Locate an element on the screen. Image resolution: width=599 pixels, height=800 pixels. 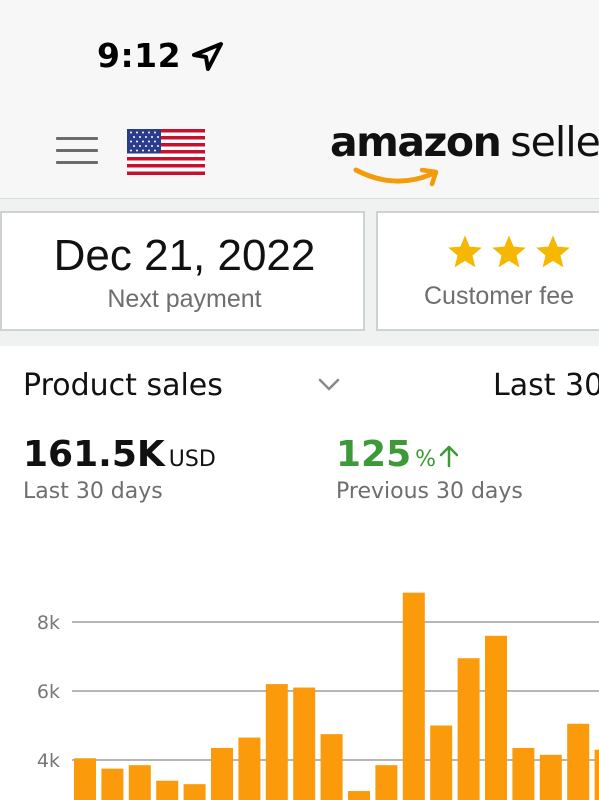
status-bar: 9:12 is located at coordinates (299, 56).